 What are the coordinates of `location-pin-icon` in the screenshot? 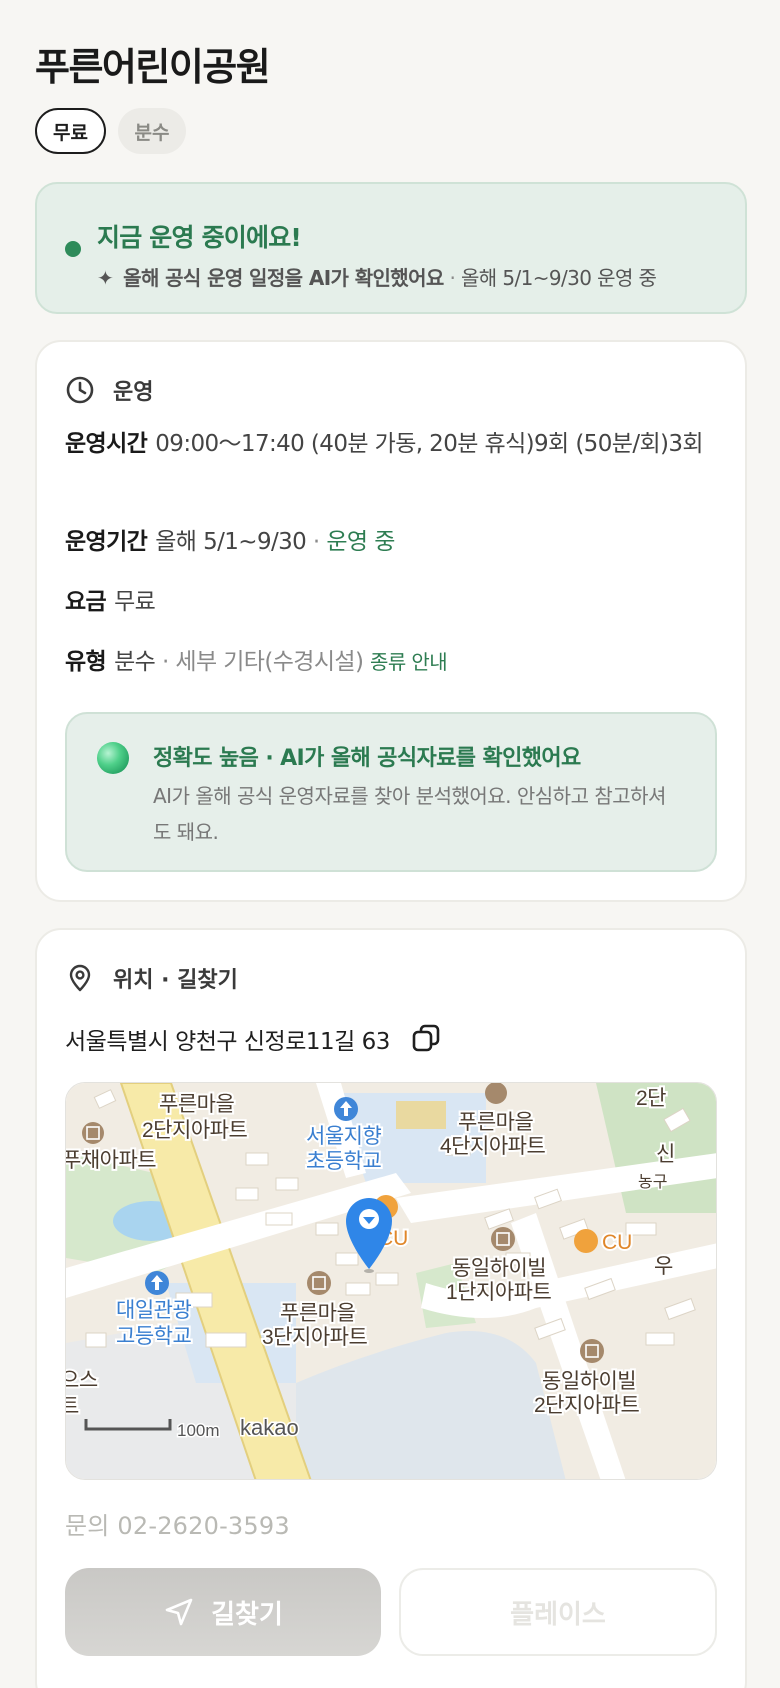 It's located at (80, 978).